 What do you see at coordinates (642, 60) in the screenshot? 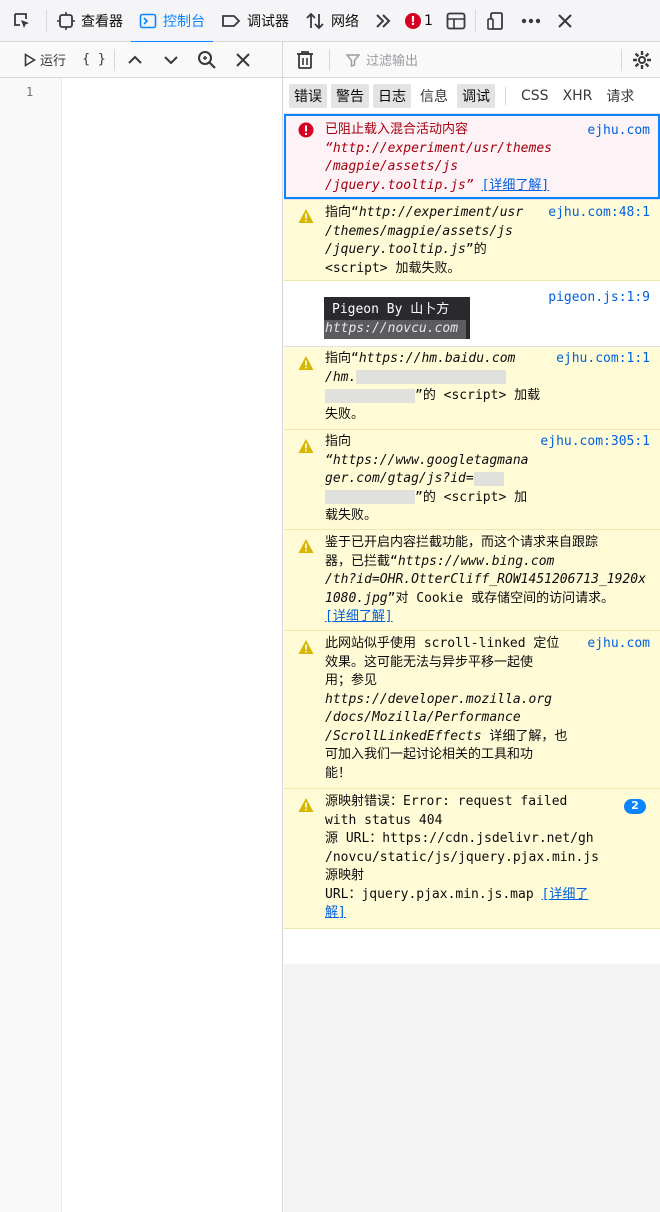
I see `console-settings-button` at bounding box center [642, 60].